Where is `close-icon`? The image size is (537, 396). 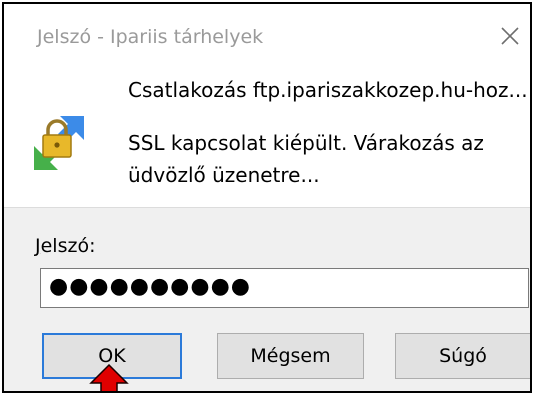
close-icon is located at coordinates (510, 36).